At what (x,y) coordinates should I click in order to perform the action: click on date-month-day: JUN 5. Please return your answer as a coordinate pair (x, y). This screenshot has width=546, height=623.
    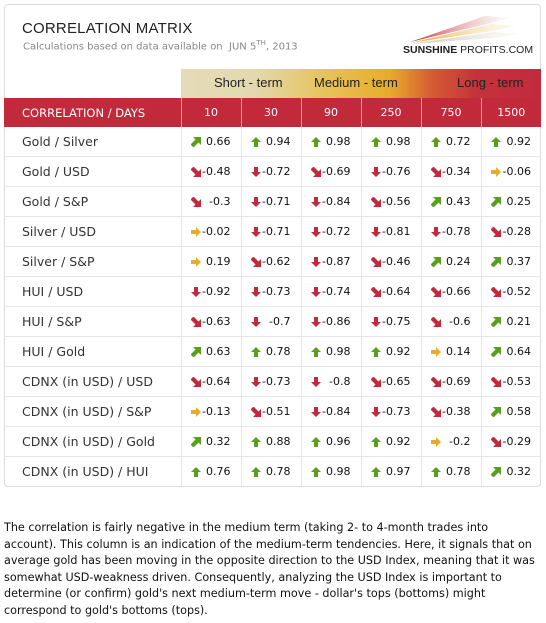
    Looking at the image, I should click on (243, 47).